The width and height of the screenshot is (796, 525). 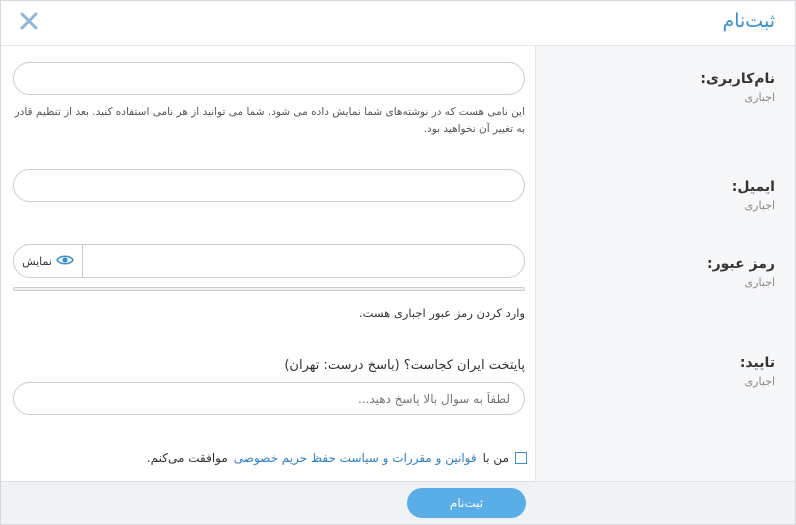 What do you see at coordinates (753, 187) in the screenshot?
I see `email-label: ایمیل:` at bounding box center [753, 187].